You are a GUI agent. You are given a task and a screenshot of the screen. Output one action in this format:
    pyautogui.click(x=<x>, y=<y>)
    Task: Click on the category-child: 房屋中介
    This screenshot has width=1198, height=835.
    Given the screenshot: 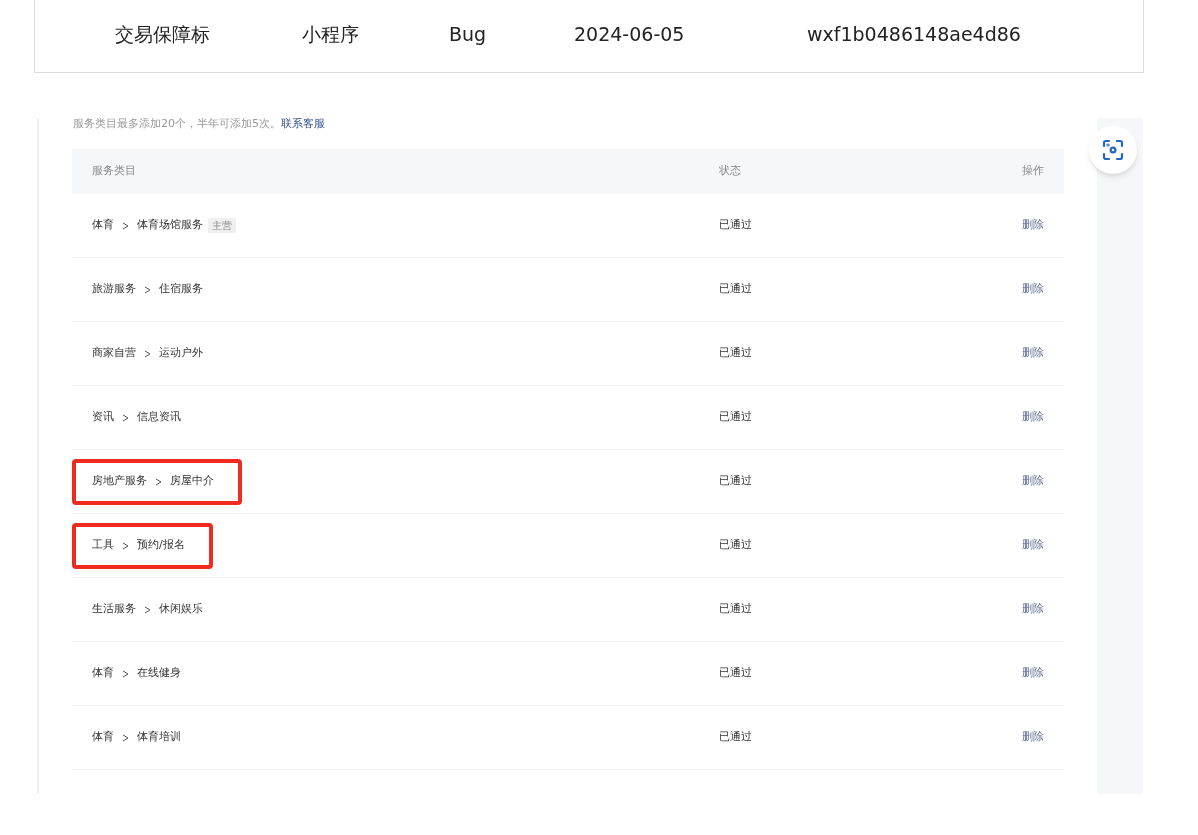 What is the action you would take?
    pyautogui.click(x=192, y=481)
    